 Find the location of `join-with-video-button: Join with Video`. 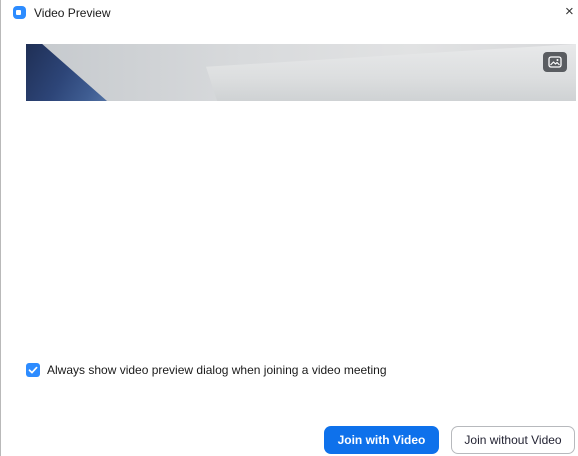

join-with-video-button: Join with Video is located at coordinates (381, 440).